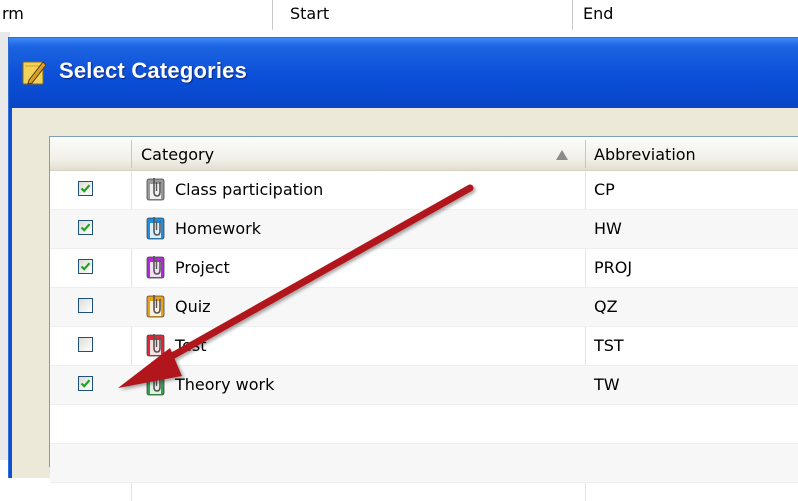 The image size is (798, 501). I want to click on table-row: Project PROJ, so click(424, 268).